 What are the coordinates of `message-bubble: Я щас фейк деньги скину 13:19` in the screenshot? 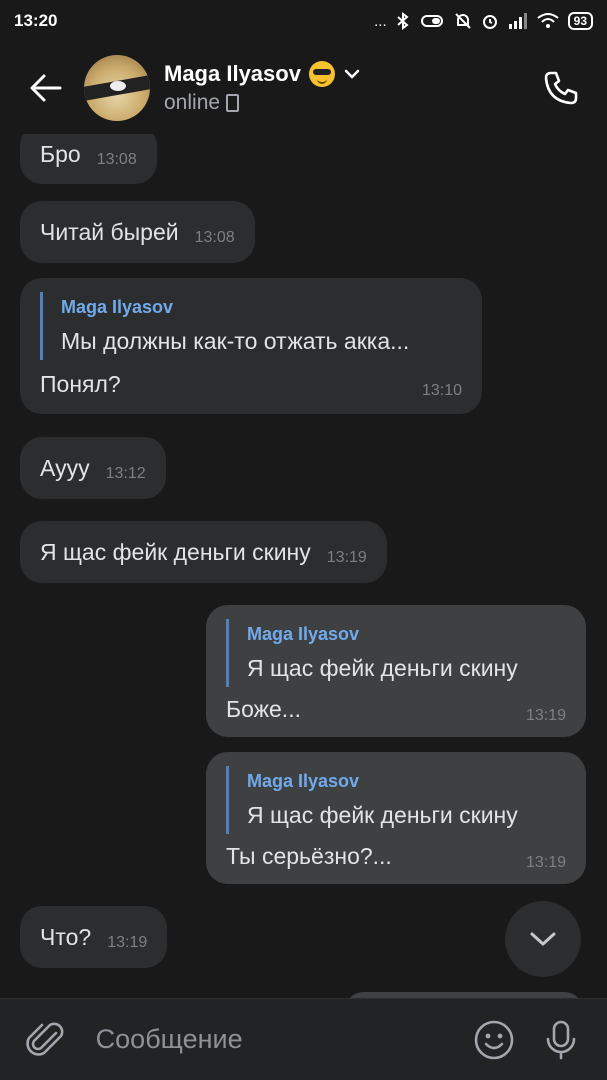 It's located at (203, 552).